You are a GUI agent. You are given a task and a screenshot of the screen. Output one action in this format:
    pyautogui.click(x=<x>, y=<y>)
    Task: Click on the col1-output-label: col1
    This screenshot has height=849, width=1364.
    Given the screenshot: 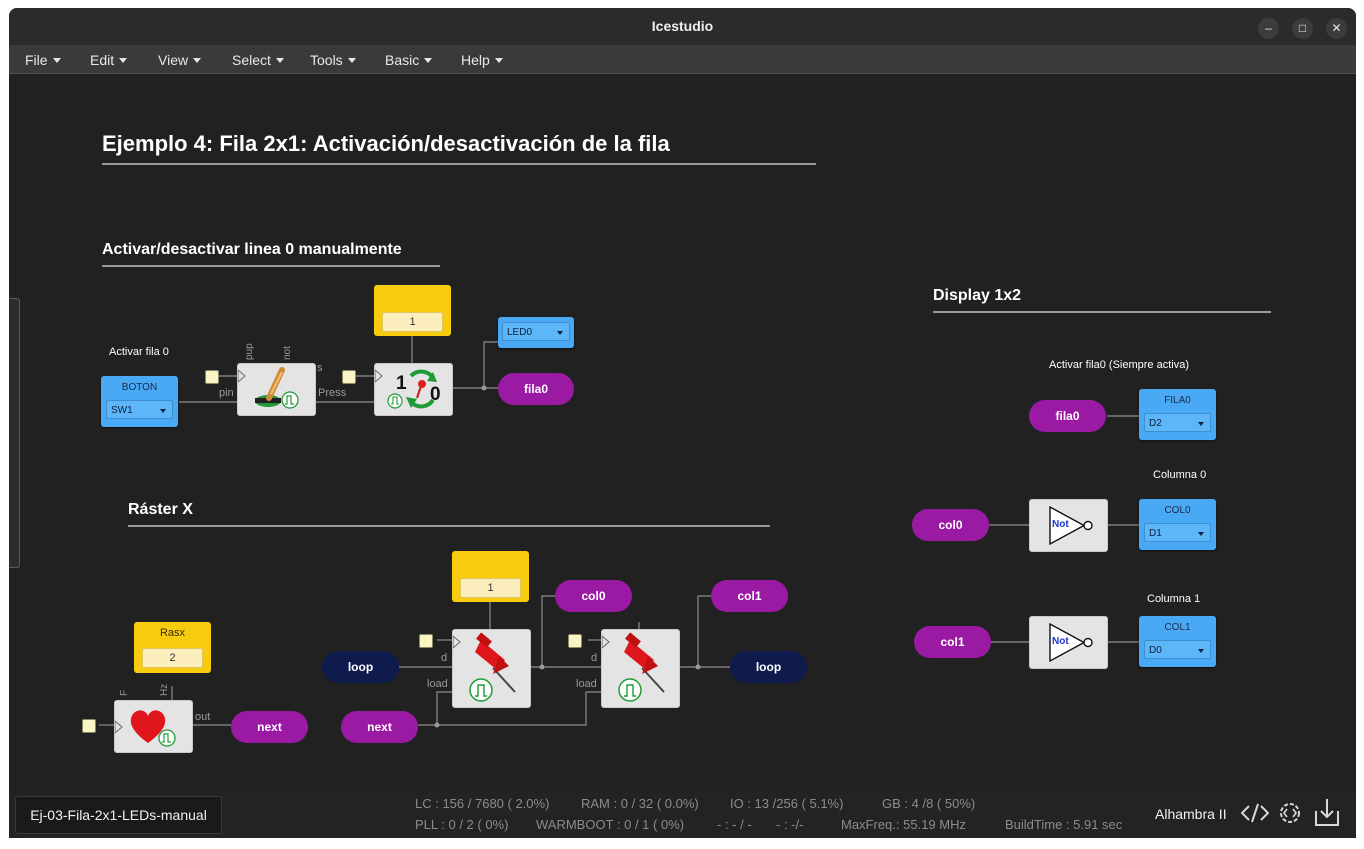 What is the action you would take?
    pyautogui.click(x=749, y=596)
    